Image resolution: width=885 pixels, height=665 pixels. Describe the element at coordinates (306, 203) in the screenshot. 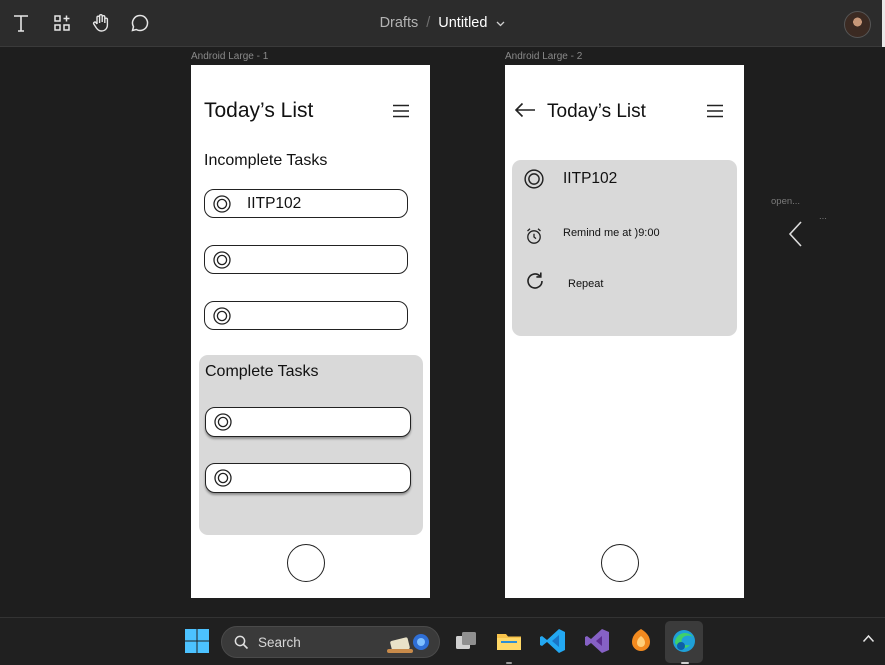

I see `incomplete-task-item: IITP102` at that location.